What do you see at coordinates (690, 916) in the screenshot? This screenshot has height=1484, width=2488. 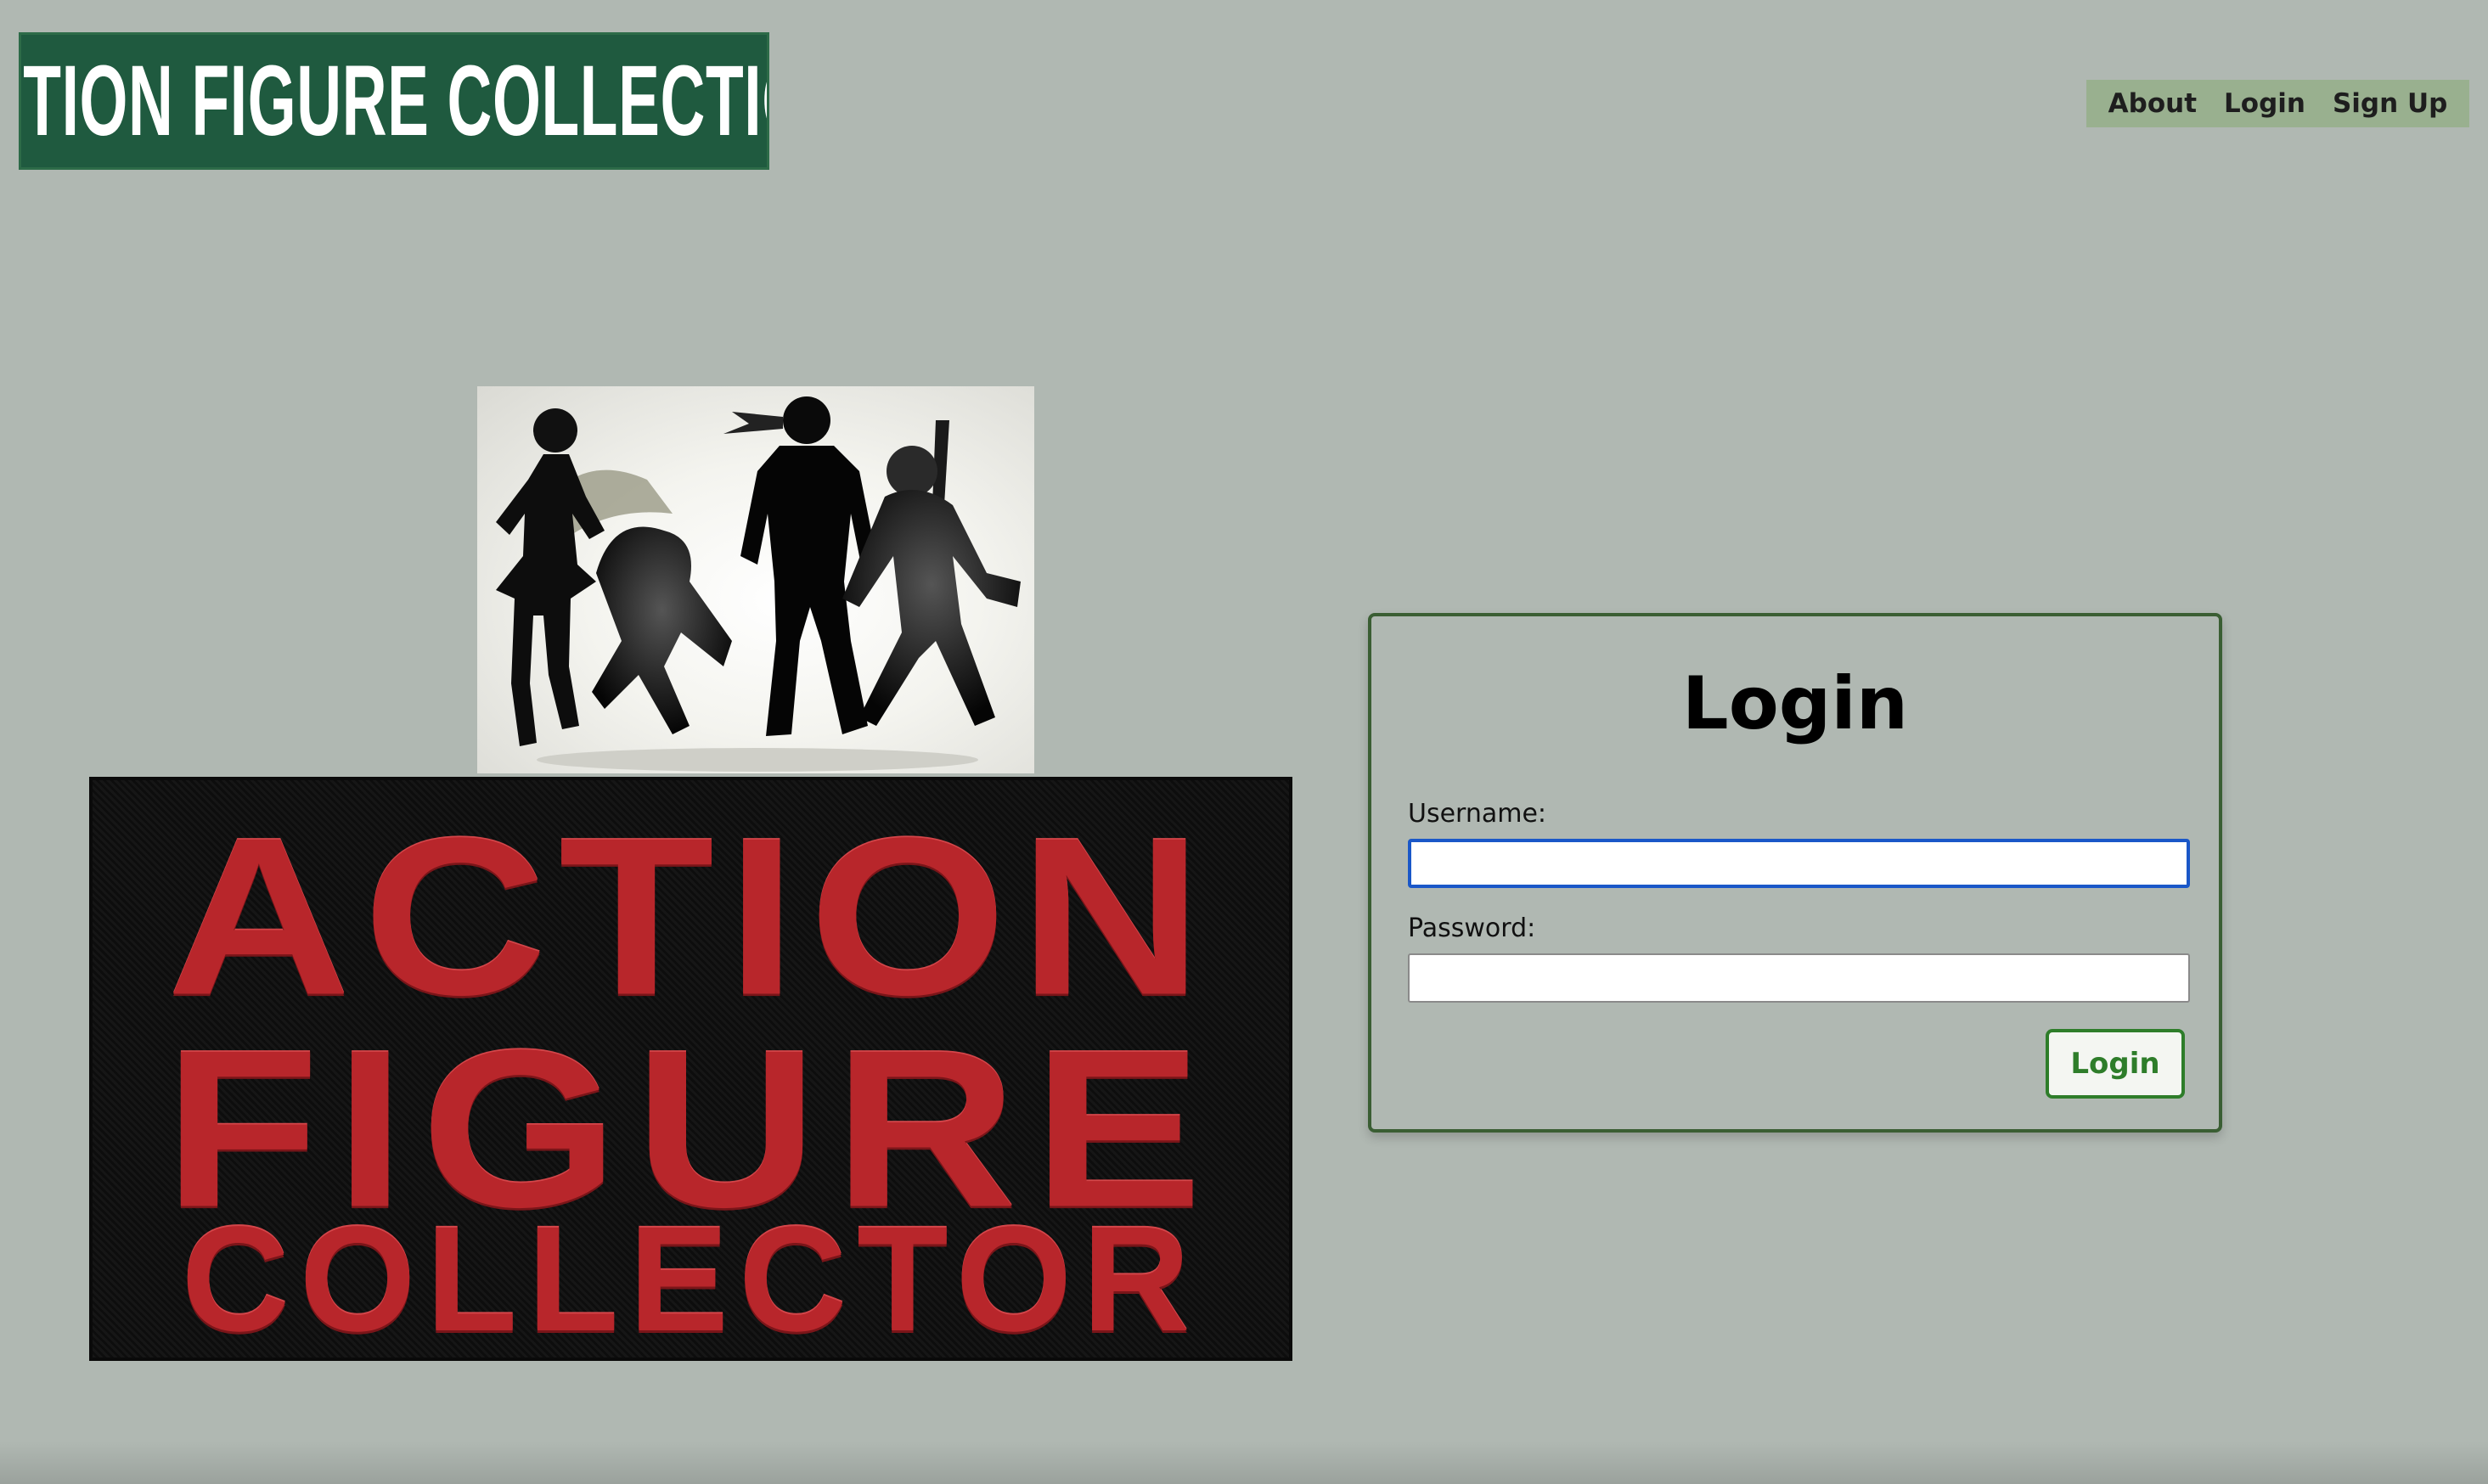 I see `patch-line-action: ACTION` at bounding box center [690, 916].